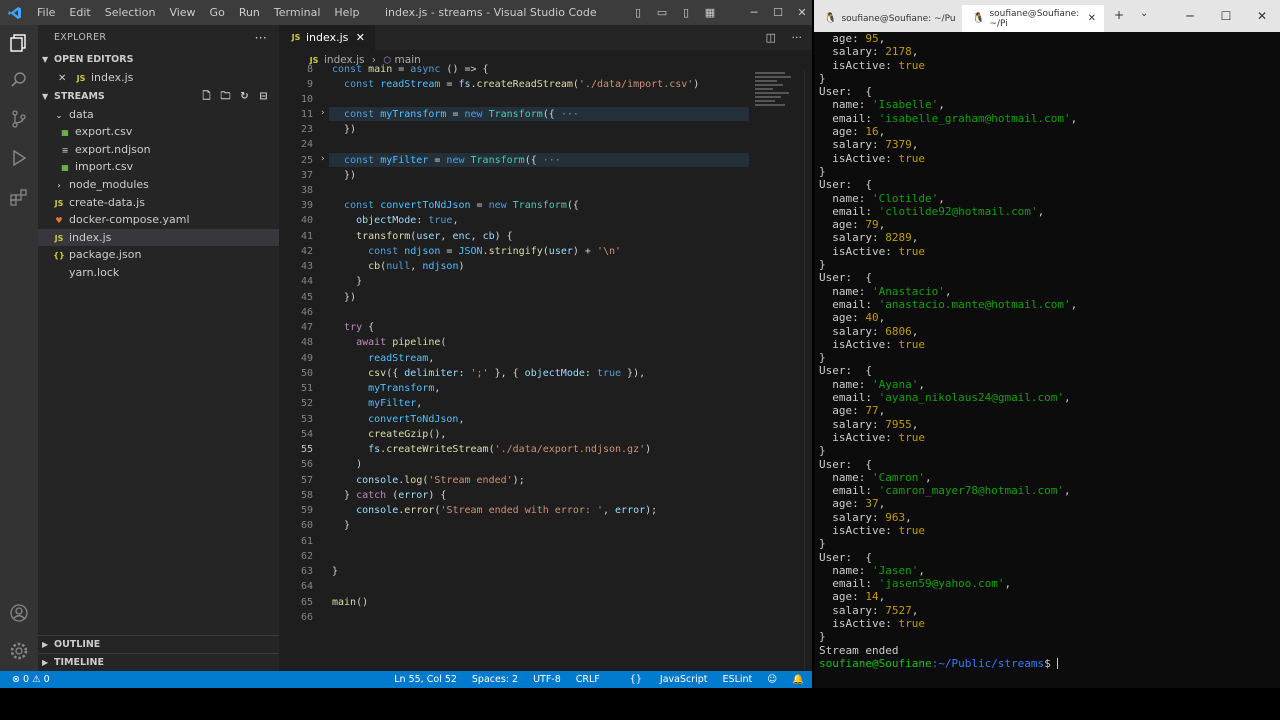  Describe the element at coordinates (888, 18) in the screenshot. I see `terminal-tab-1: 🐧 soufiane@Soufiane: ~/Pu` at that location.